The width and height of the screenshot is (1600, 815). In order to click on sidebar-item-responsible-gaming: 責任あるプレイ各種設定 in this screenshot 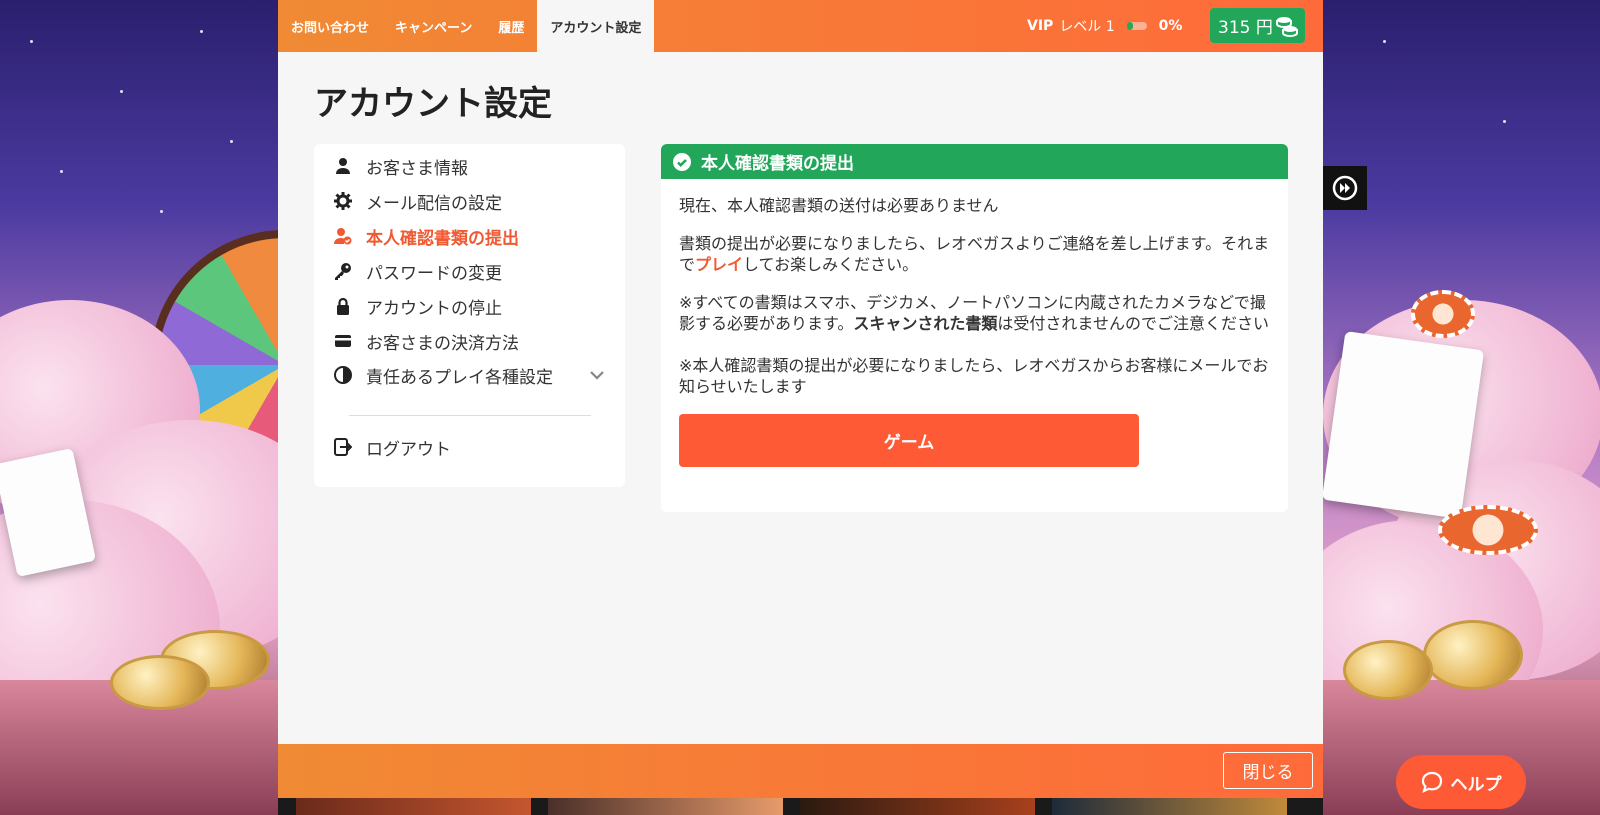, I will do `click(474, 375)`.